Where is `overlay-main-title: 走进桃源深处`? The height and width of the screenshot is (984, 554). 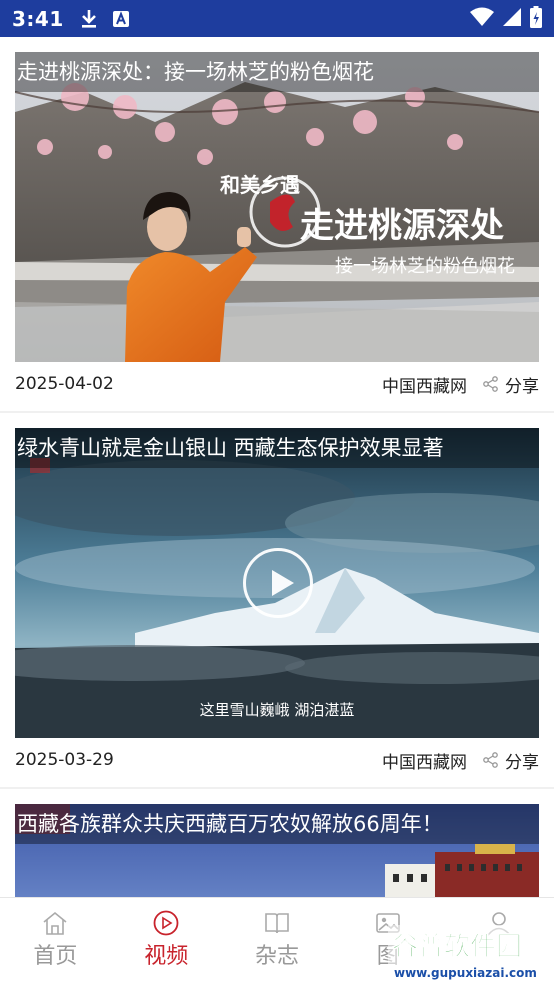
overlay-main-title: 走进桃源深处 is located at coordinates (402, 226).